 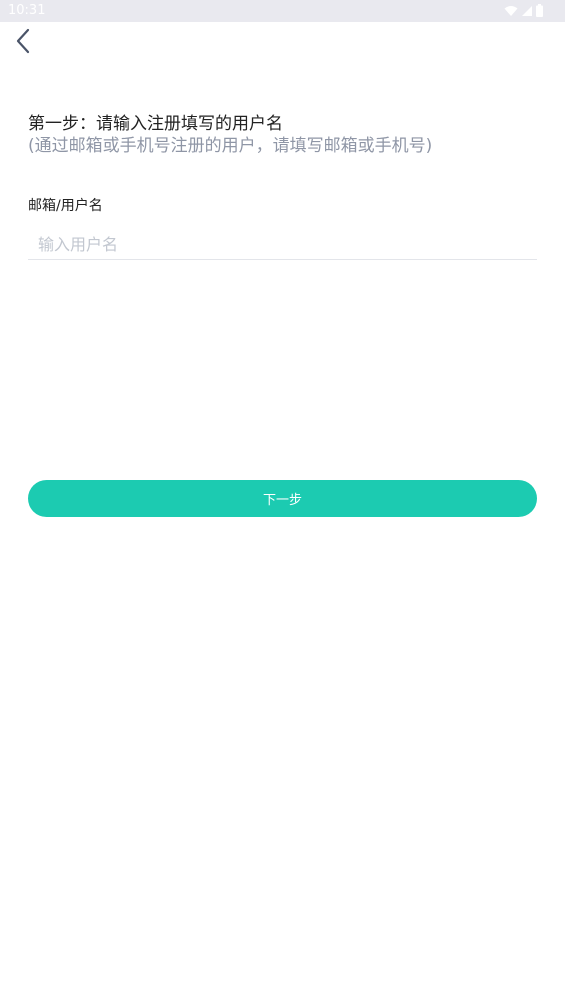 What do you see at coordinates (27, 10) in the screenshot?
I see `status-time: 10:31` at bounding box center [27, 10].